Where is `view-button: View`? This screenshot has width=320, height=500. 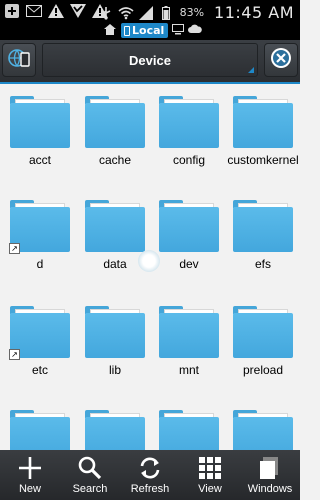
view-button: View is located at coordinates (210, 475).